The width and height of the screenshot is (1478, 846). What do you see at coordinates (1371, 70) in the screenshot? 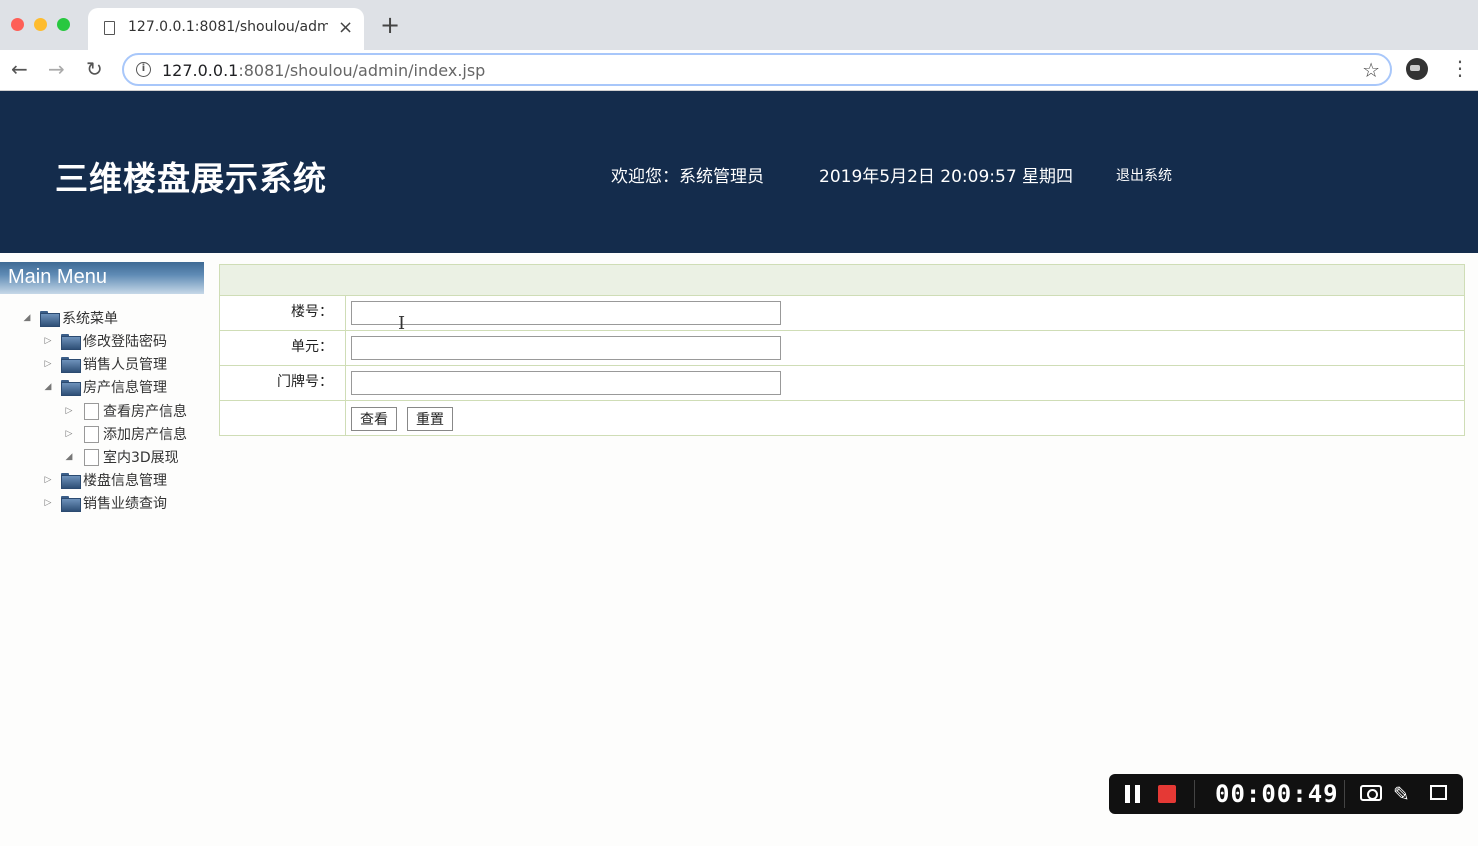
I see `bookmark-star-icon: ☆` at bounding box center [1371, 70].